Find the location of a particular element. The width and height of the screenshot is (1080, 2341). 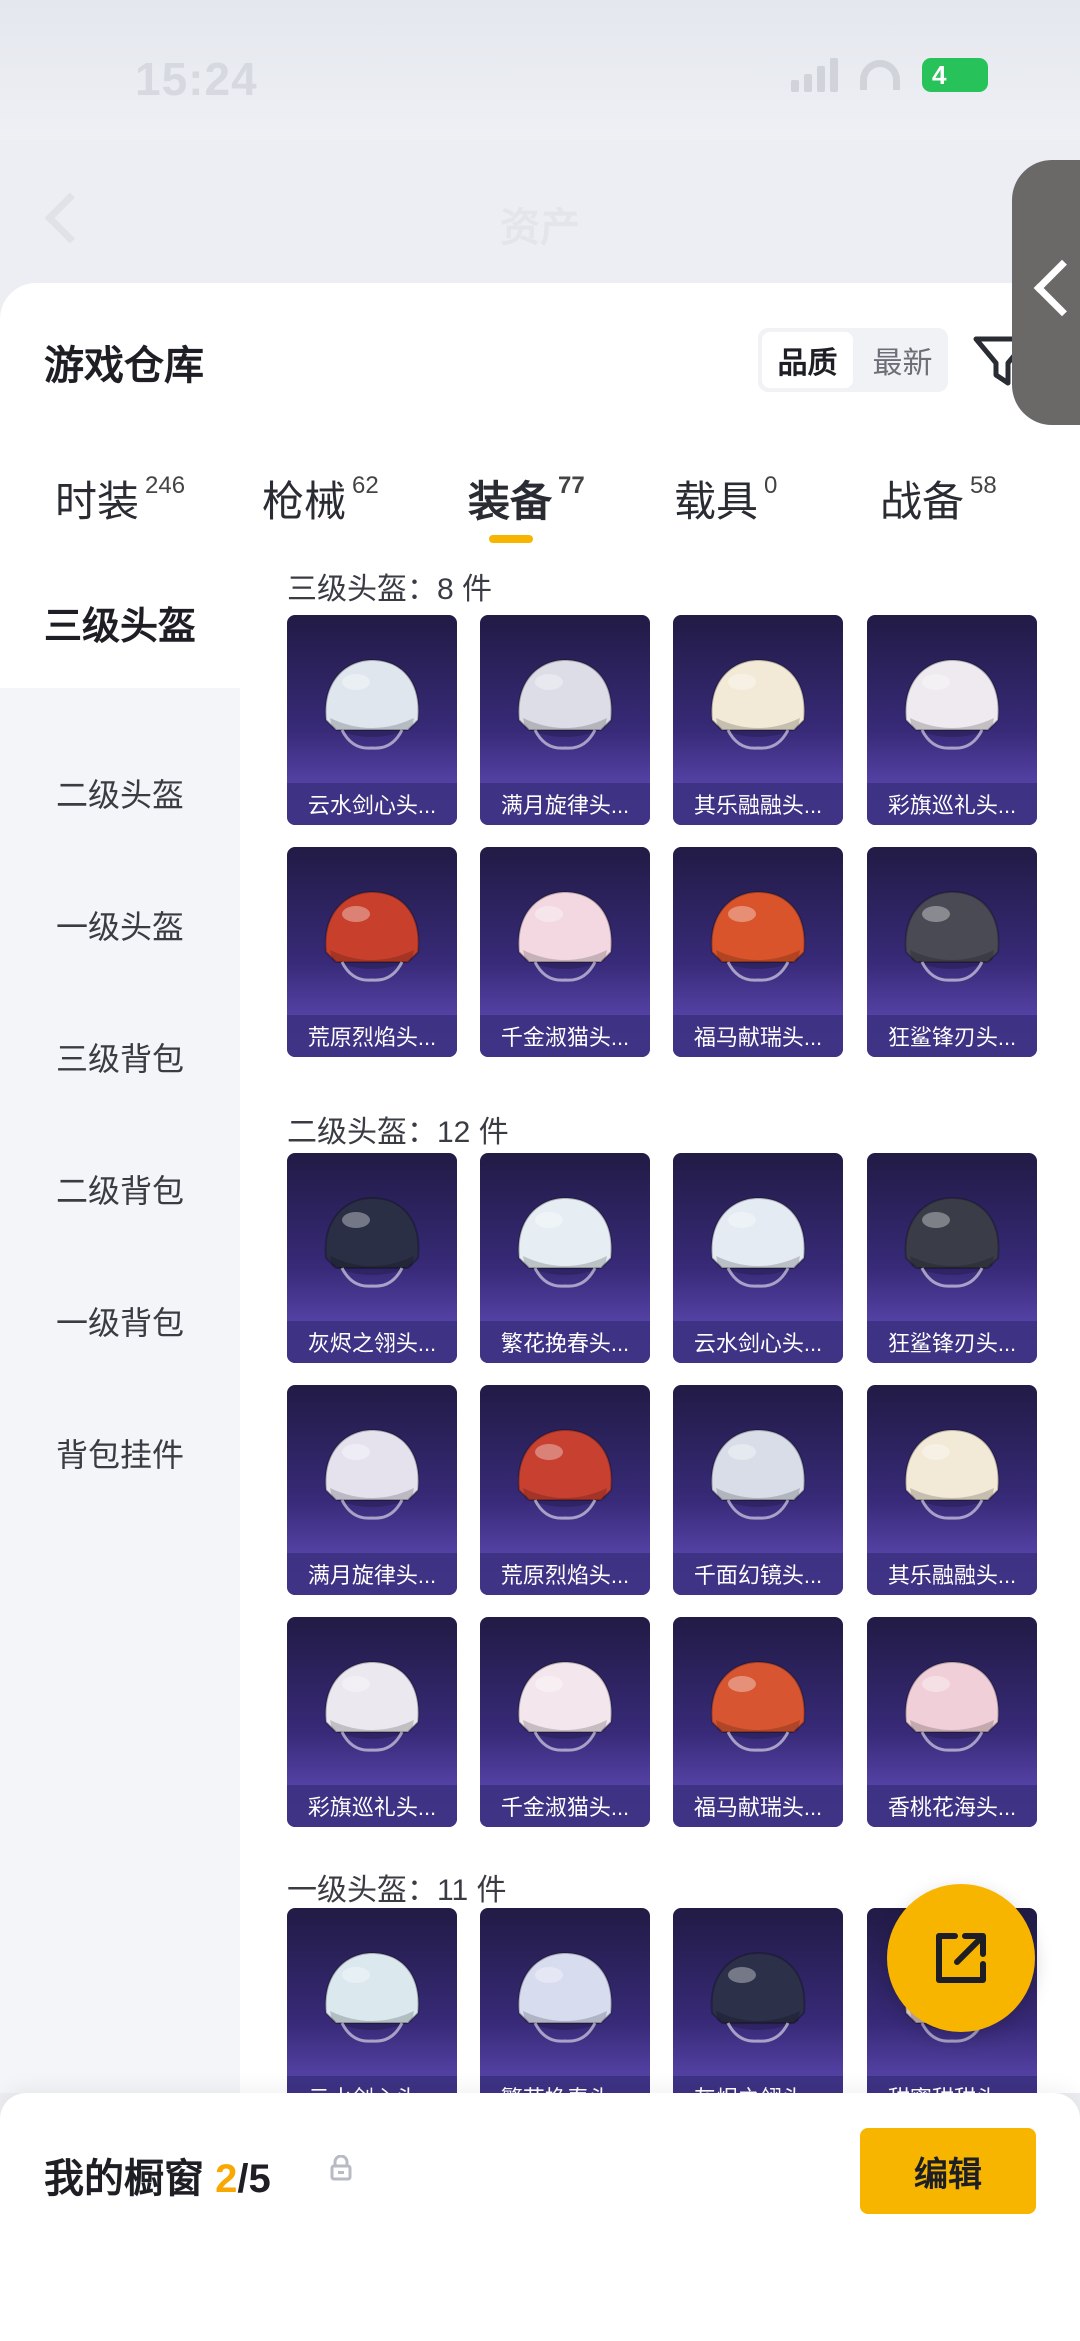

nav-bar: 资产 is located at coordinates (540, 215).